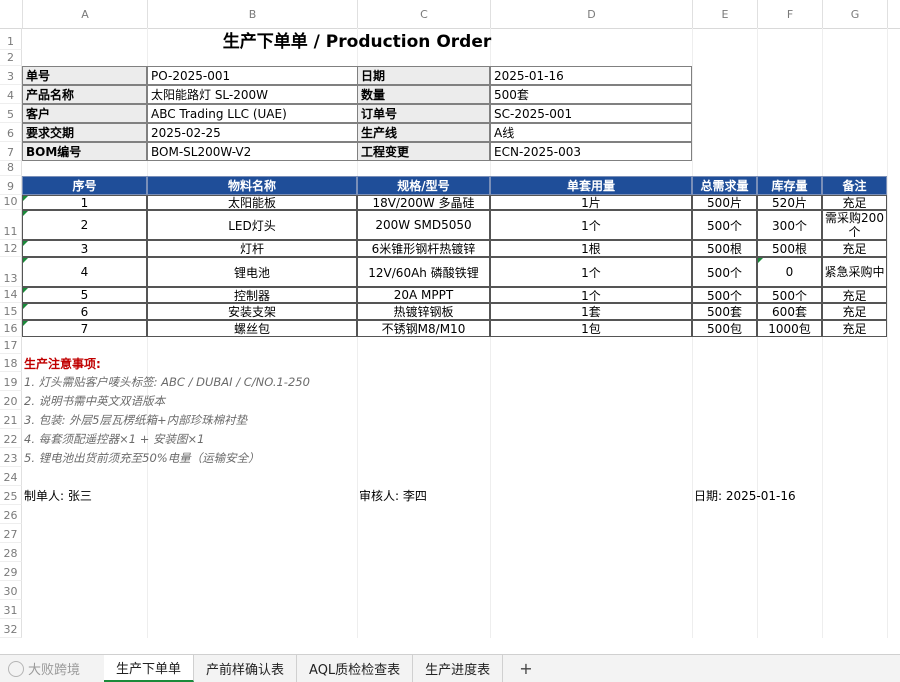  I want to click on column-header-e: E, so click(725, 14).